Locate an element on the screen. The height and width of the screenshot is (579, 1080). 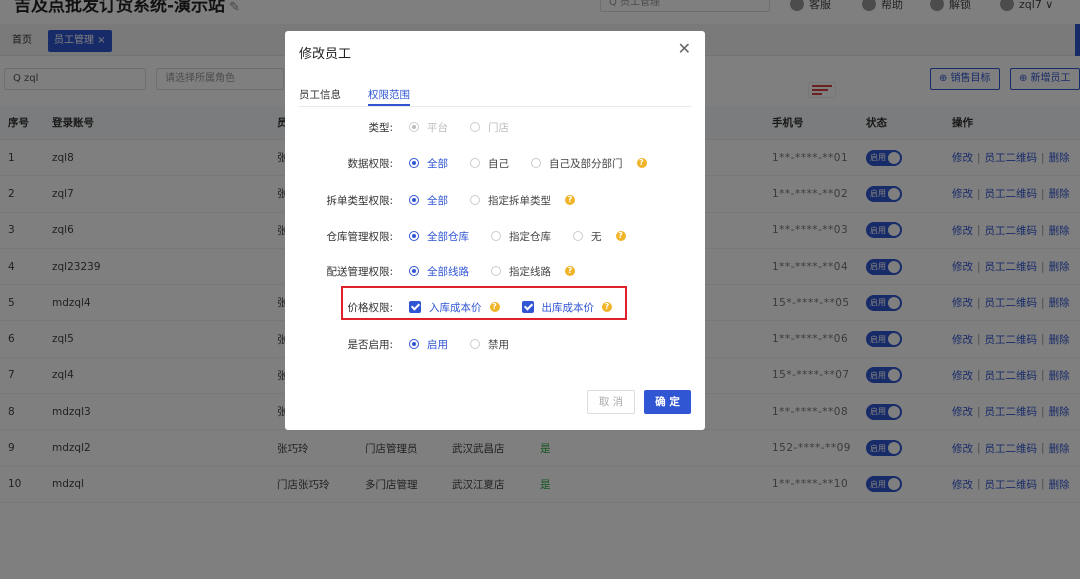
row-data-permission: 数据权限: 全部 自己 自己及部分部门 ? is located at coordinates (495, 163).